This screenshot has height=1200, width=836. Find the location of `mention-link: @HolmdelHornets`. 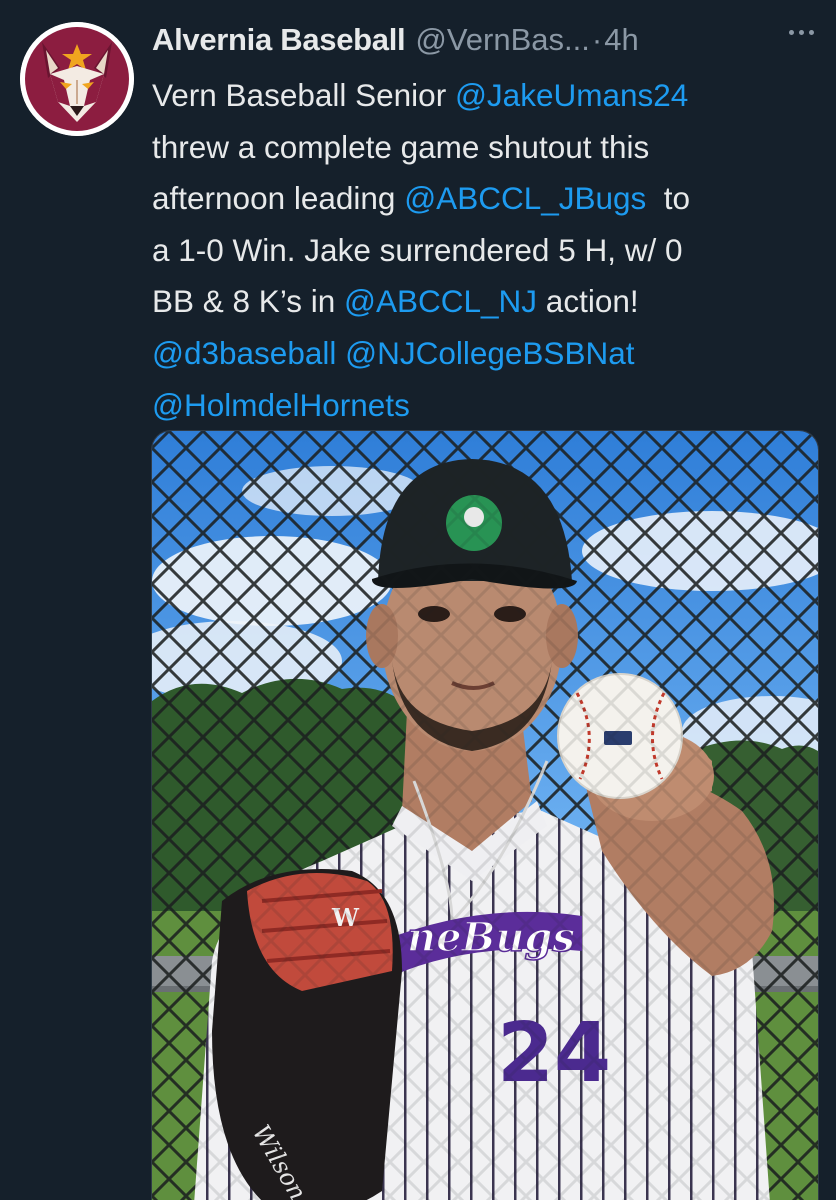

mention-link: @HolmdelHornets is located at coordinates (281, 405).